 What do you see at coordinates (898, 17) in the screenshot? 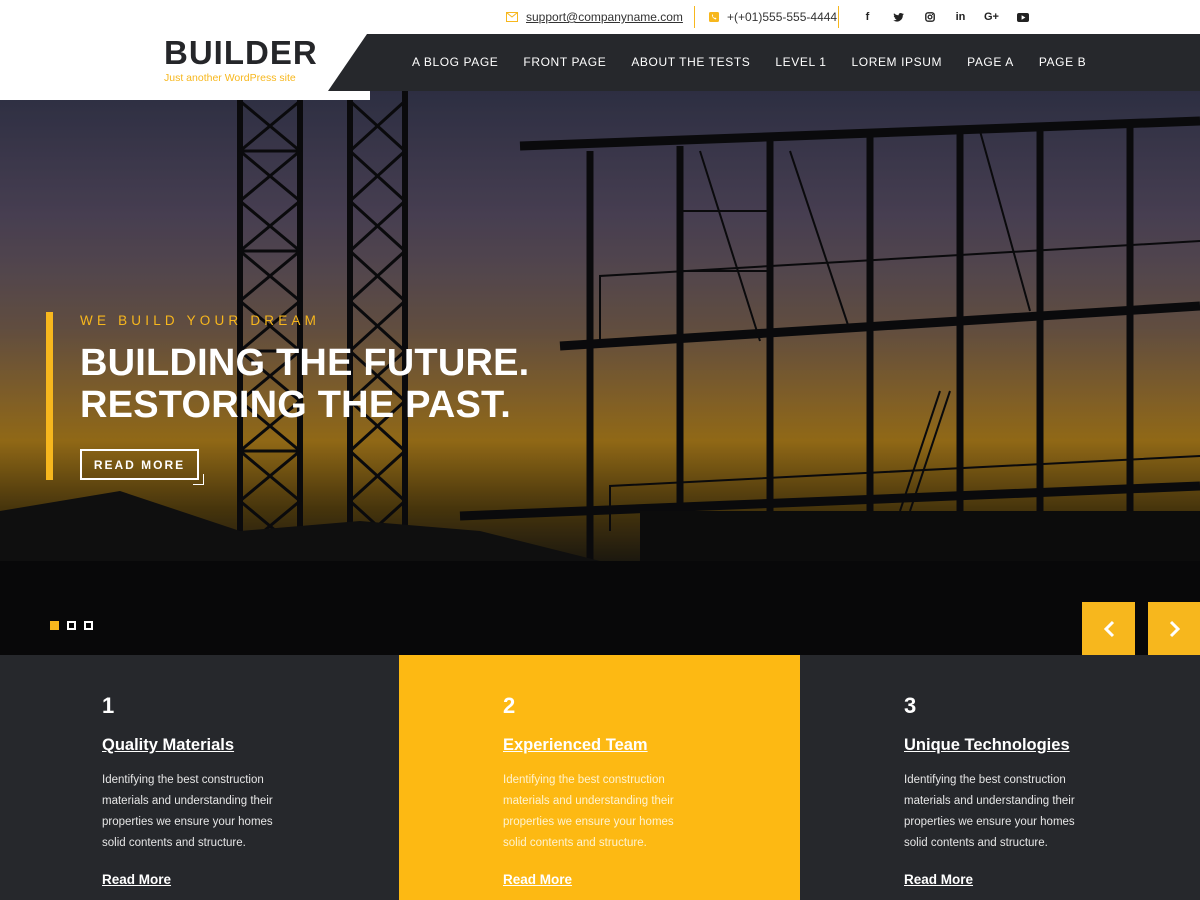
I see `twitter-icon` at bounding box center [898, 17].